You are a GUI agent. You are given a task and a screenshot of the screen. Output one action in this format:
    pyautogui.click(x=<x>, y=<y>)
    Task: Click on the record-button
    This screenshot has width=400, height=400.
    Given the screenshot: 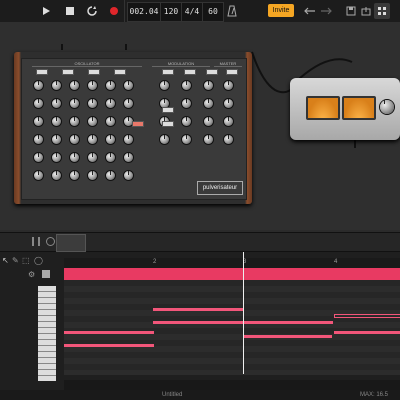 What is the action you would take?
    pyautogui.click(x=114, y=11)
    